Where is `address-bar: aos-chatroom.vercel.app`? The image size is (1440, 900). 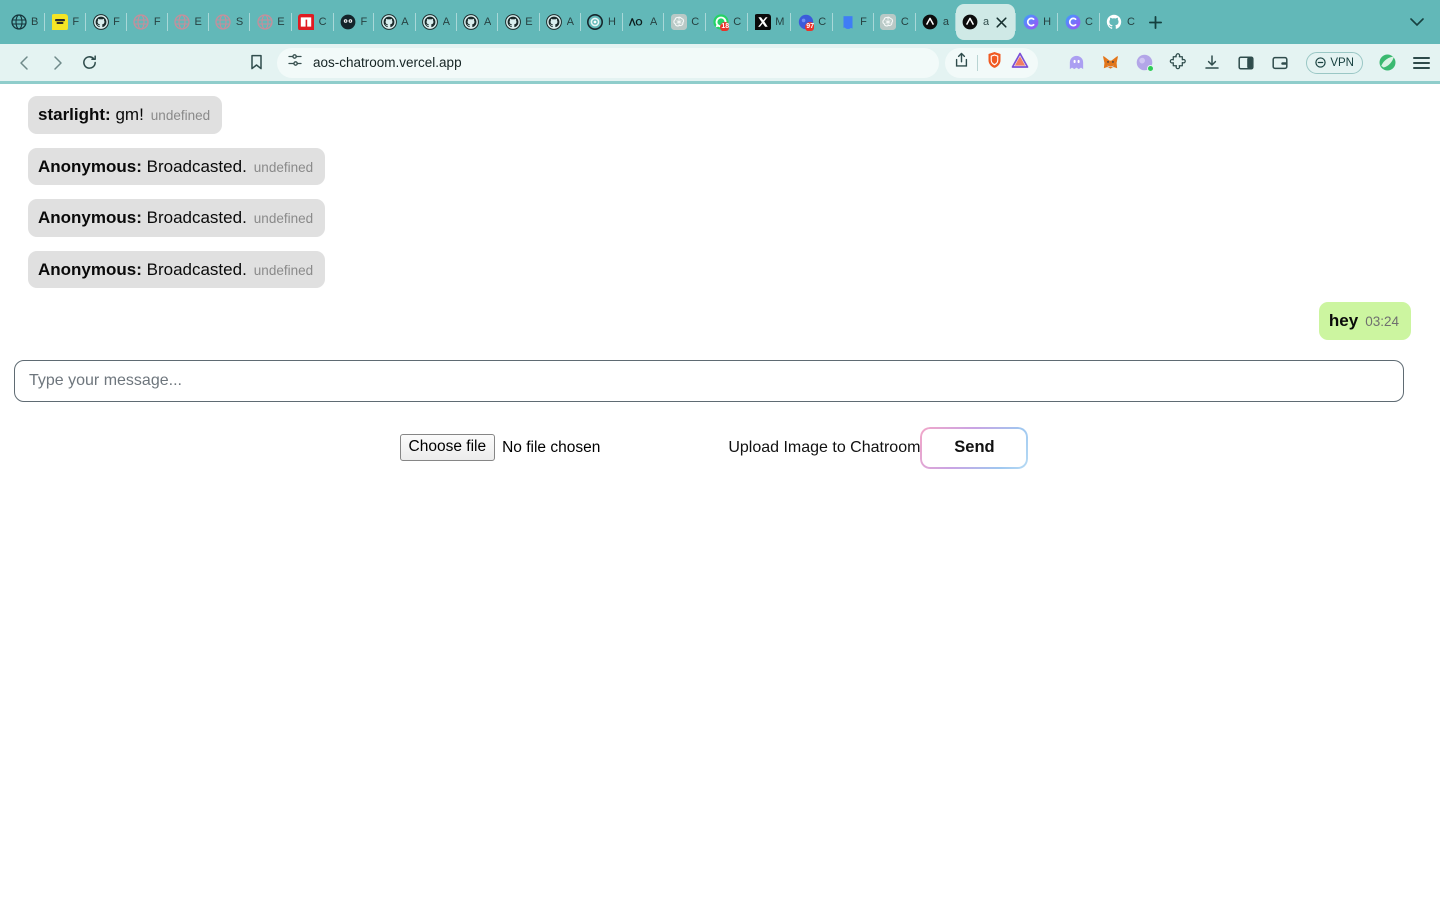
address-bar: aos-chatroom.vercel.app is located at coordinates (608, 62).